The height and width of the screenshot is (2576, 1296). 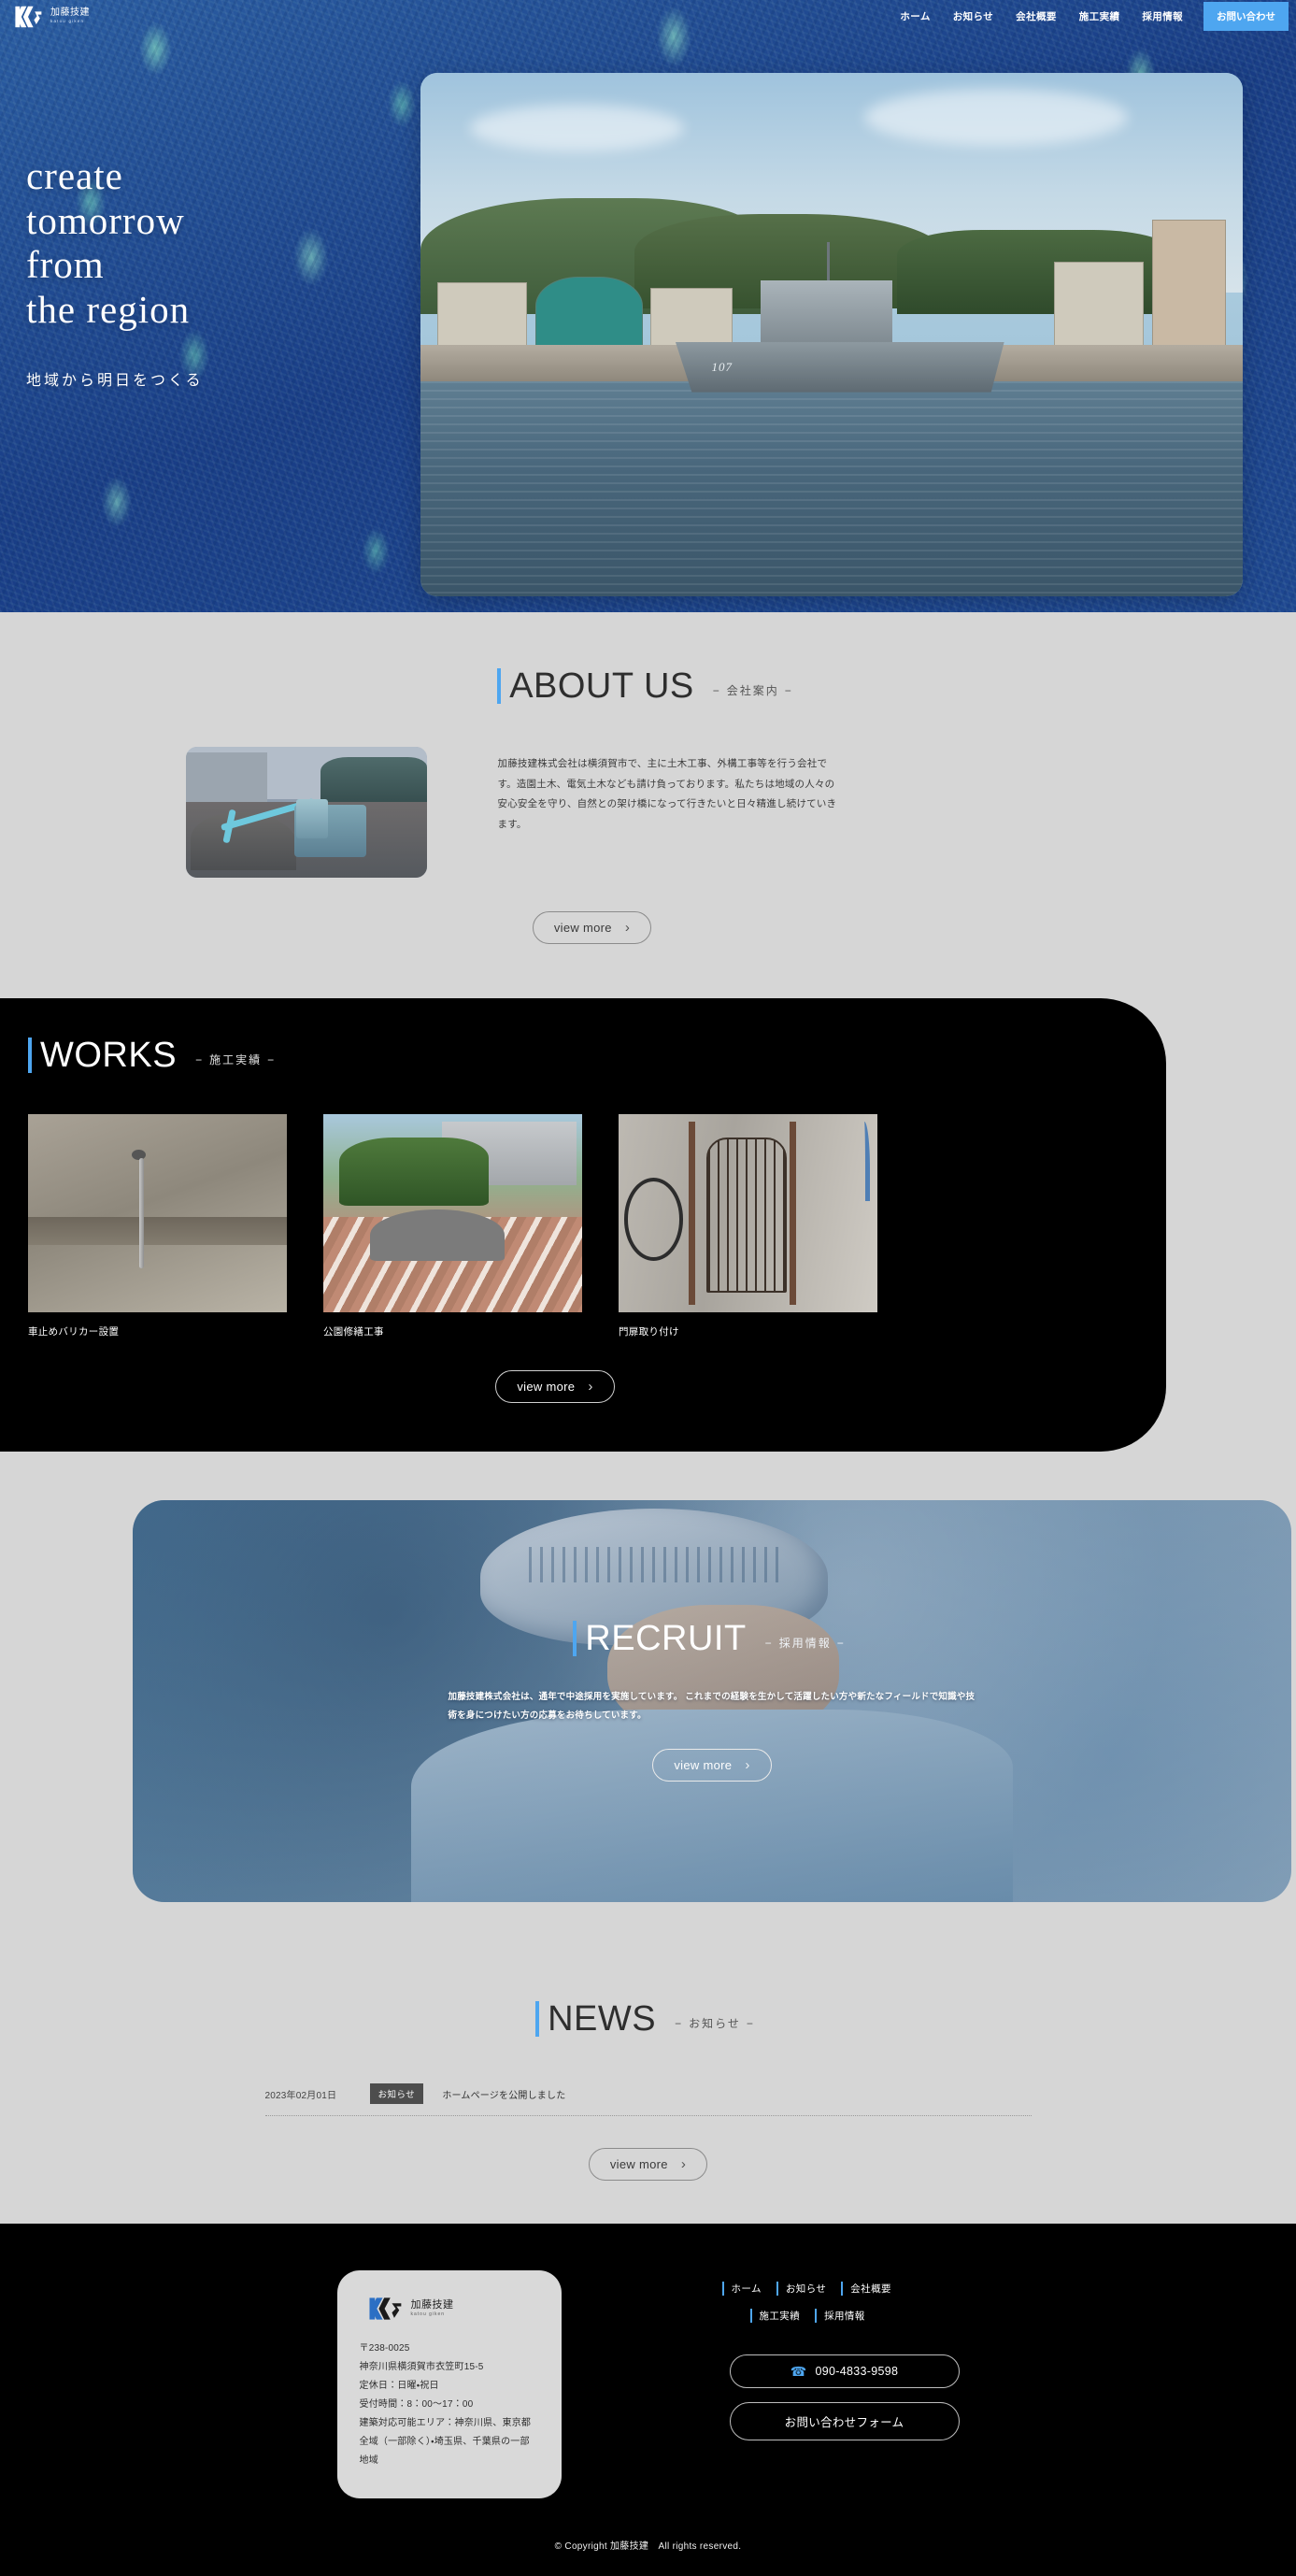 I want to click on main-nav: ホーム お知らせ 会社概要 施工実績 採用情報 お問い合わせ, so click(x=1089, y=16).